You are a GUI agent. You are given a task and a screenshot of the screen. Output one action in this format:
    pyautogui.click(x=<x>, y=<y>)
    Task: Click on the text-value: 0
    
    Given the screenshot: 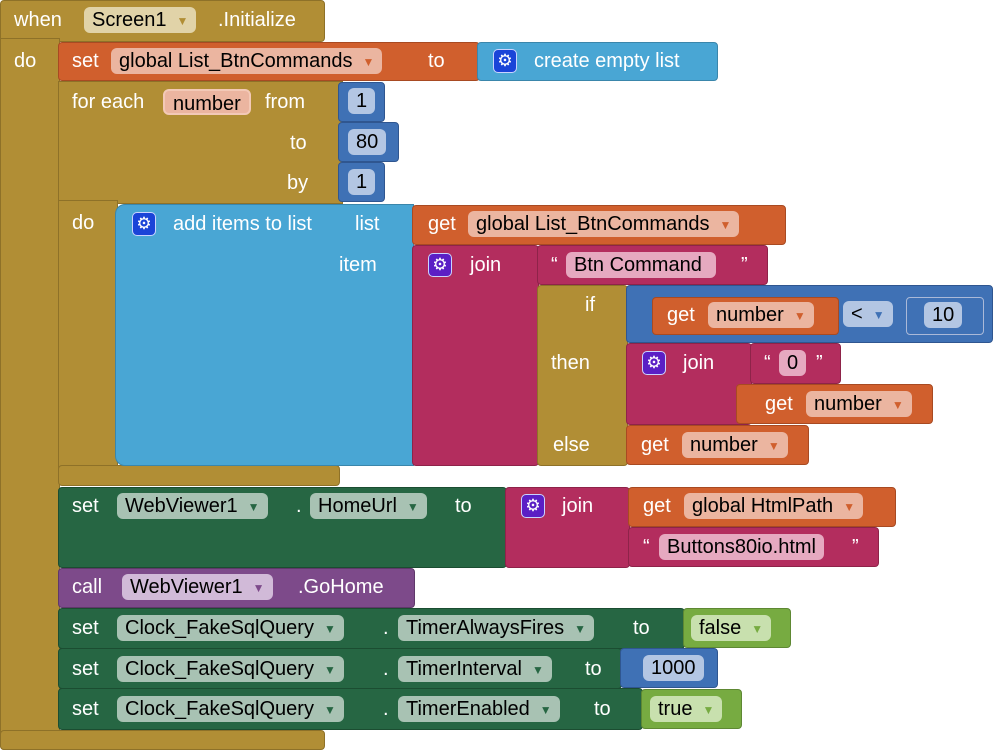 What is the action you would take?
    pyautogui.click(x=793, y=363)
    